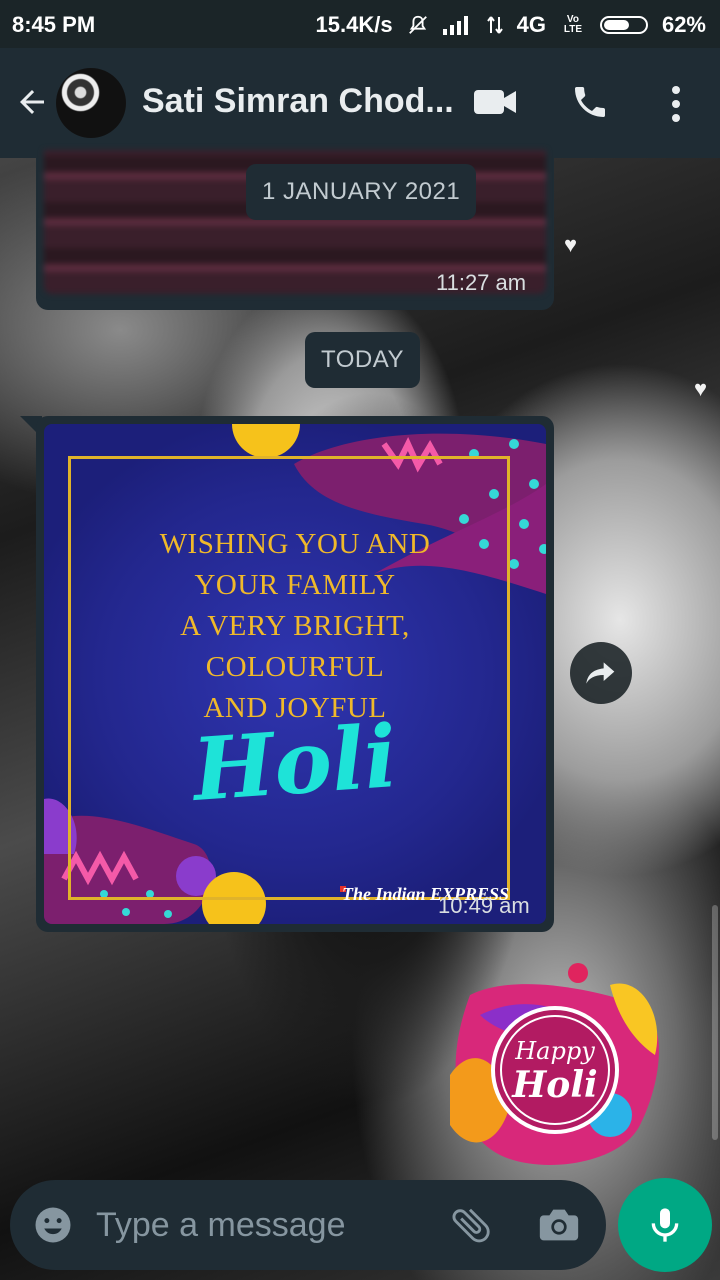 The width and height of the screenshot is (720, 1280). What do you see at coordinates (32, 102) in the screenshot?
I see `back-arrow-icon` at bounding box center [32, 102].